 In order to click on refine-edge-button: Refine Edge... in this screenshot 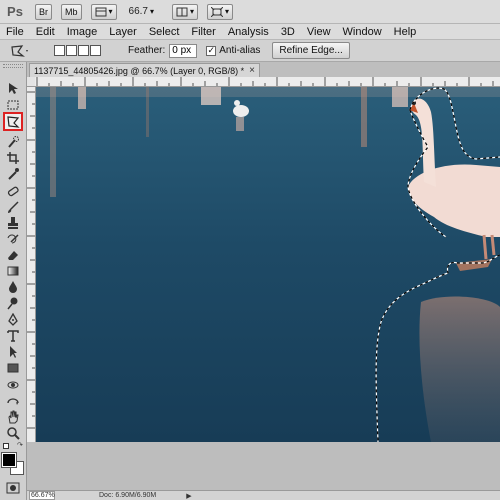, I will do `click(311, 50)`.